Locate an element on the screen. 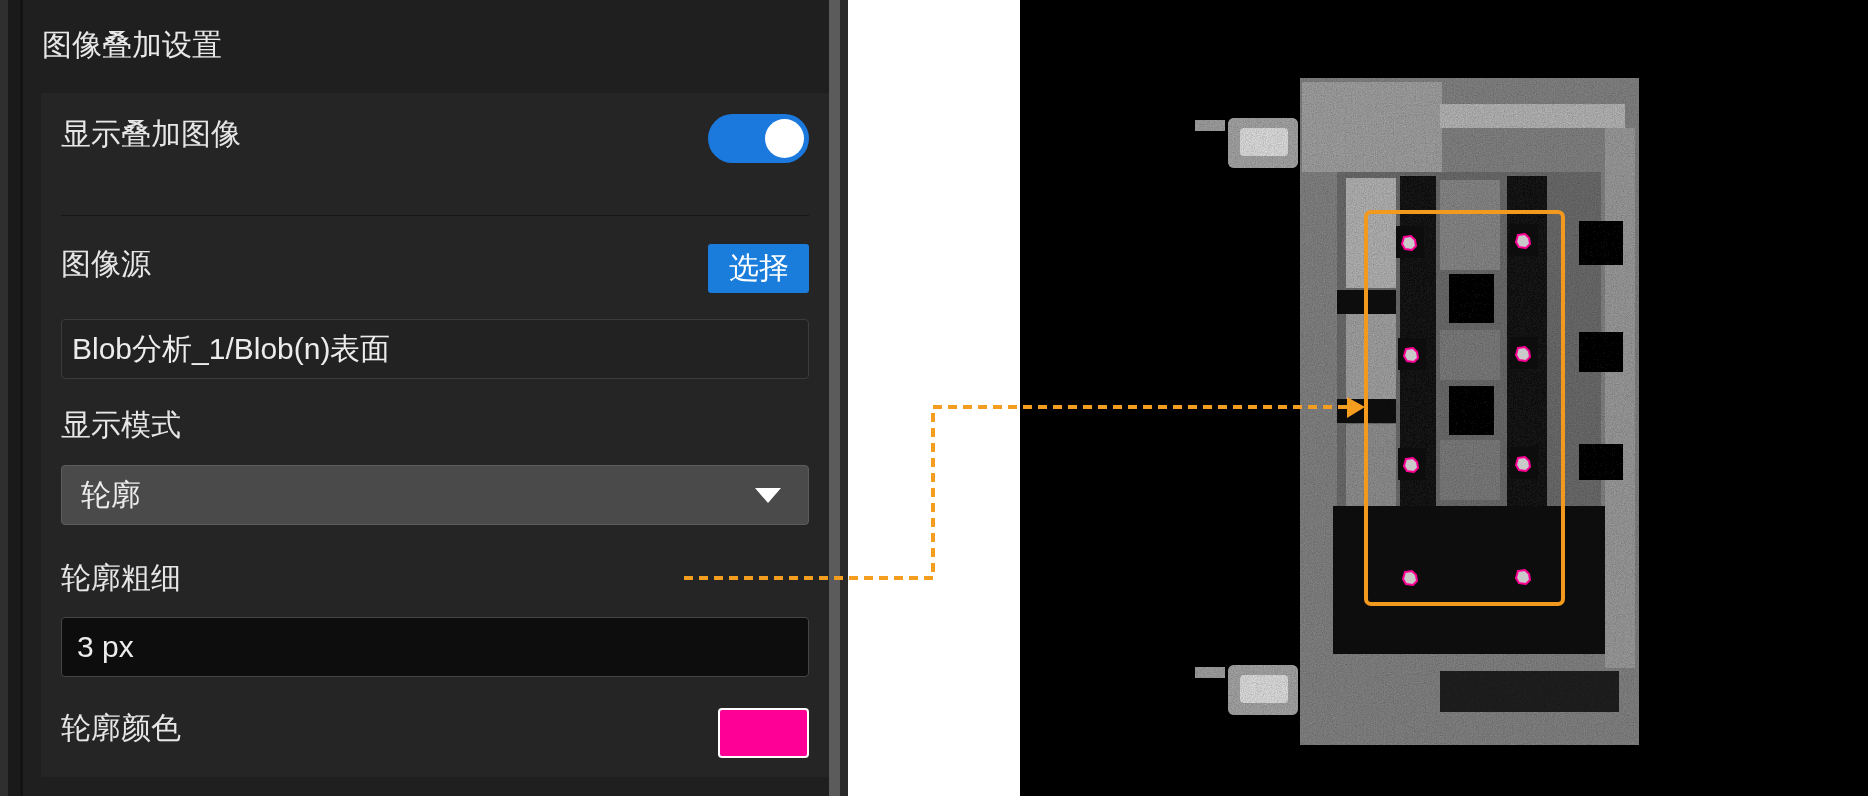 This screenshot has width=1868, height=796. caret-icon is located at coordinates (768, 495).